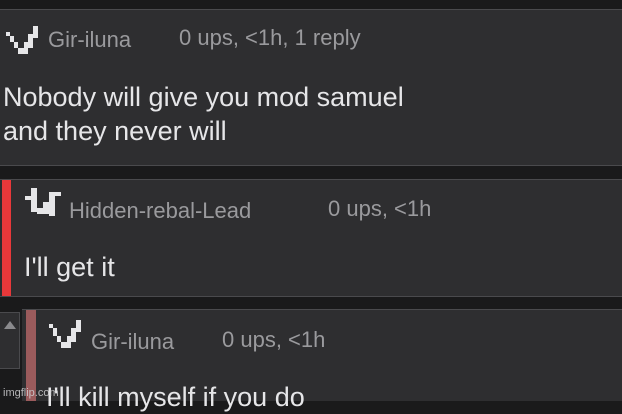 The width and height of the screenshot is (622, 414). I want to click on comment-body-line: and they never will, so click(115, 131).